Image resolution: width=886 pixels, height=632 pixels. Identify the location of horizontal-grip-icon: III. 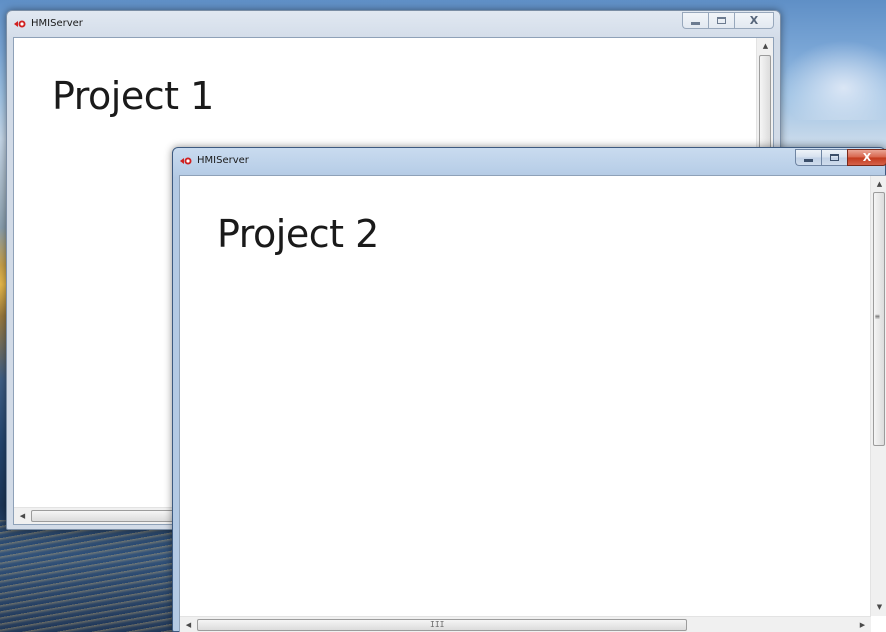
(437, 624).